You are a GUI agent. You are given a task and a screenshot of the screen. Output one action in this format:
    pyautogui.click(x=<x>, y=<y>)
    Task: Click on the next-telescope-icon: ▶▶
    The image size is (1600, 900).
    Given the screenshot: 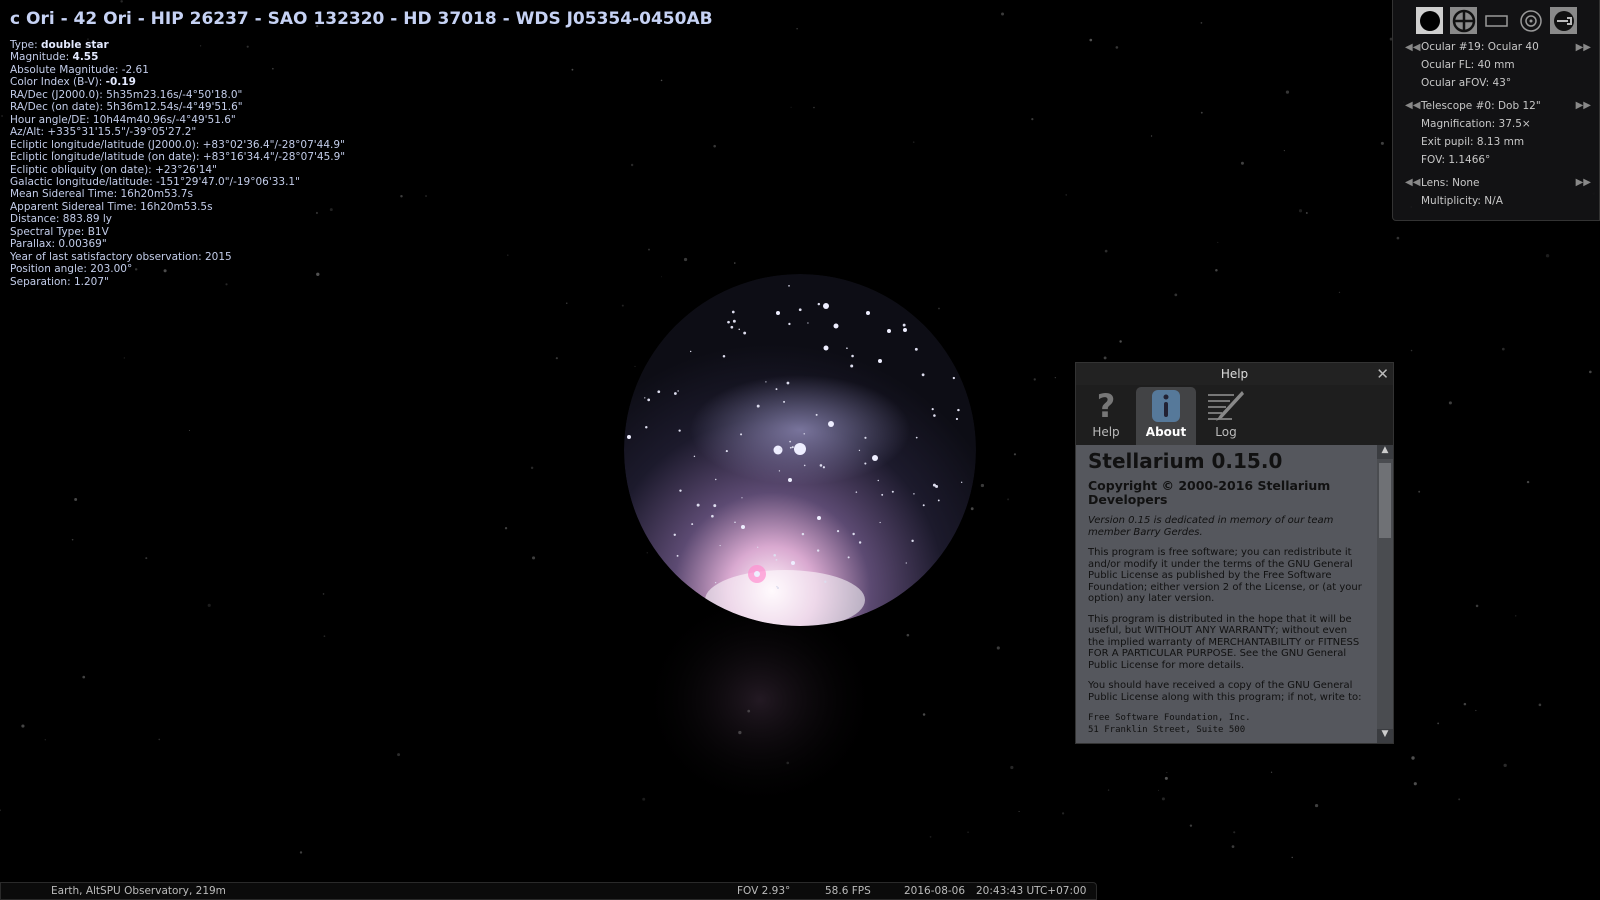 What is the action you would take?
    pyautogui.click(x=1583, y=105)
    